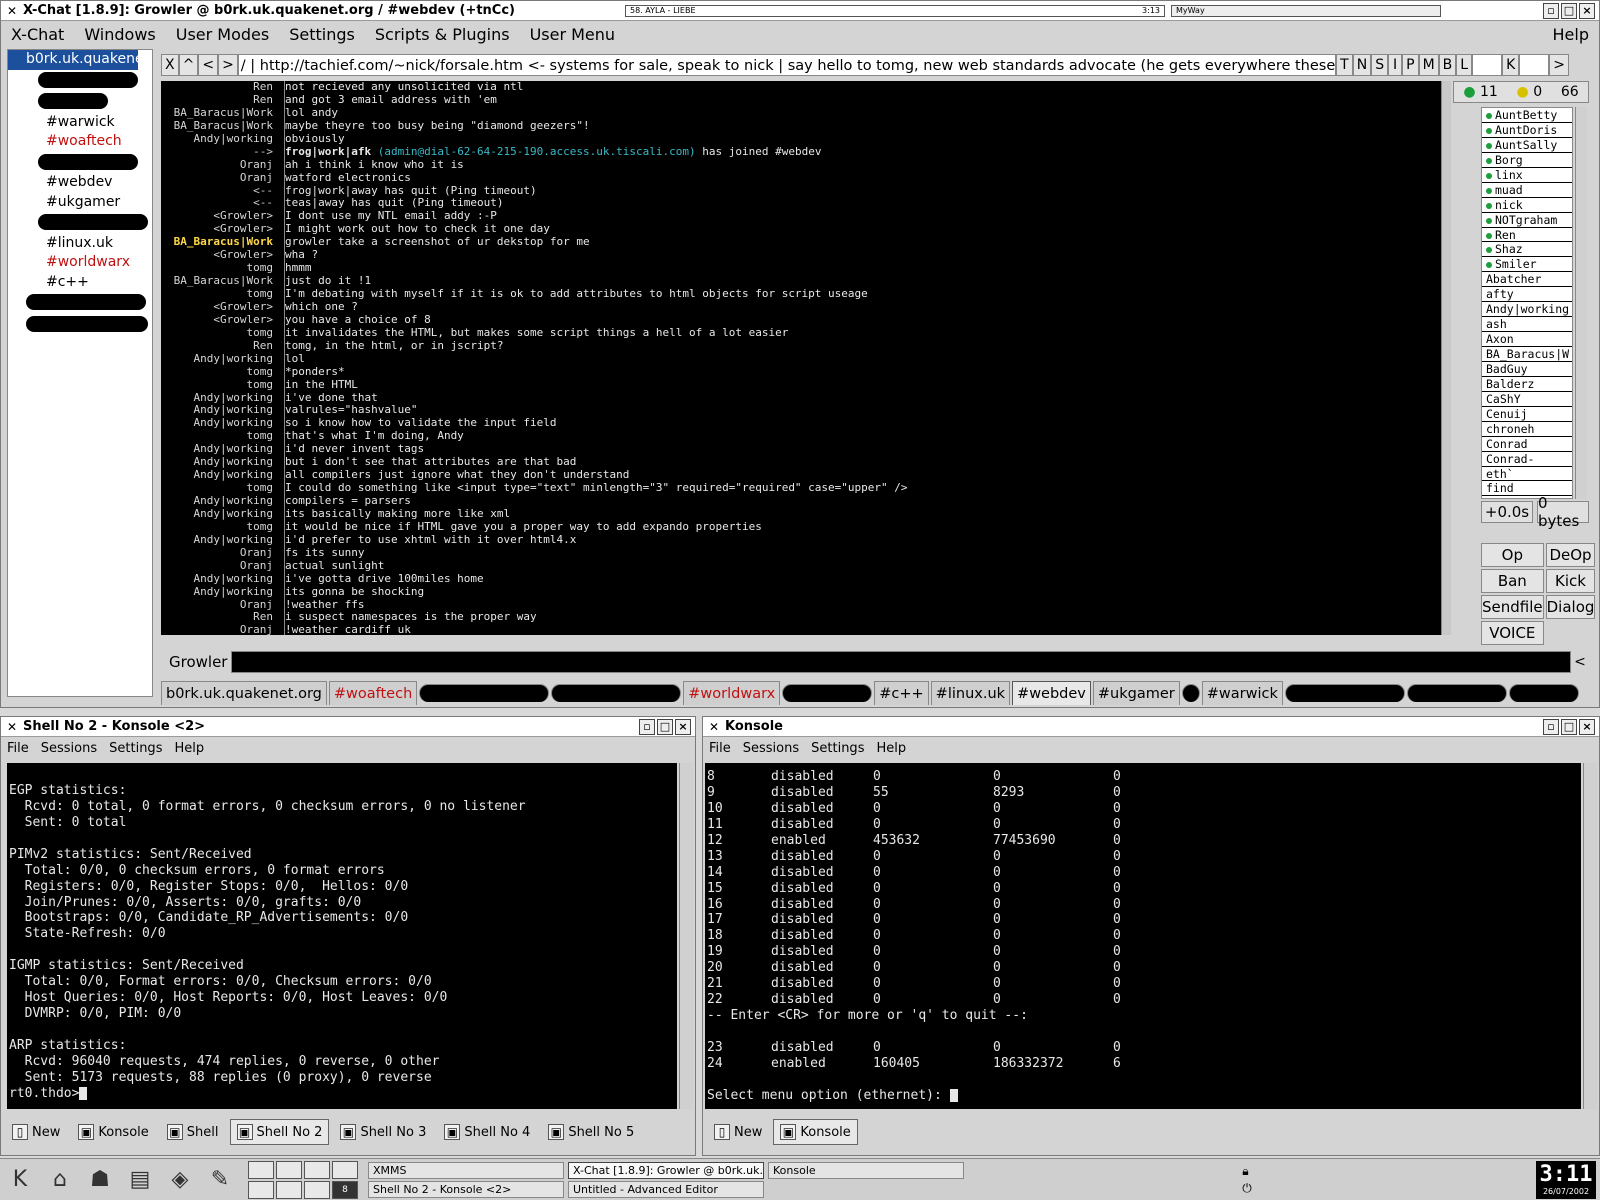  What do you see at coordinates (1527, 399) in the screenshot?
I see `user-list-item: CaShY` at bounding box center [1527, 399].